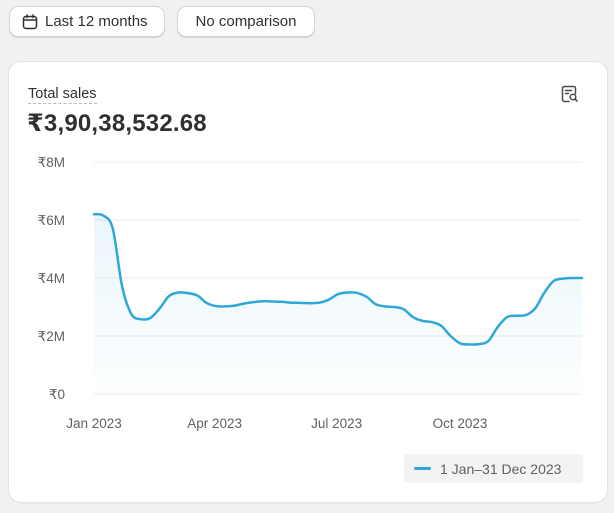  I want to click on comparison-label: No comparison, so click(246, 21).